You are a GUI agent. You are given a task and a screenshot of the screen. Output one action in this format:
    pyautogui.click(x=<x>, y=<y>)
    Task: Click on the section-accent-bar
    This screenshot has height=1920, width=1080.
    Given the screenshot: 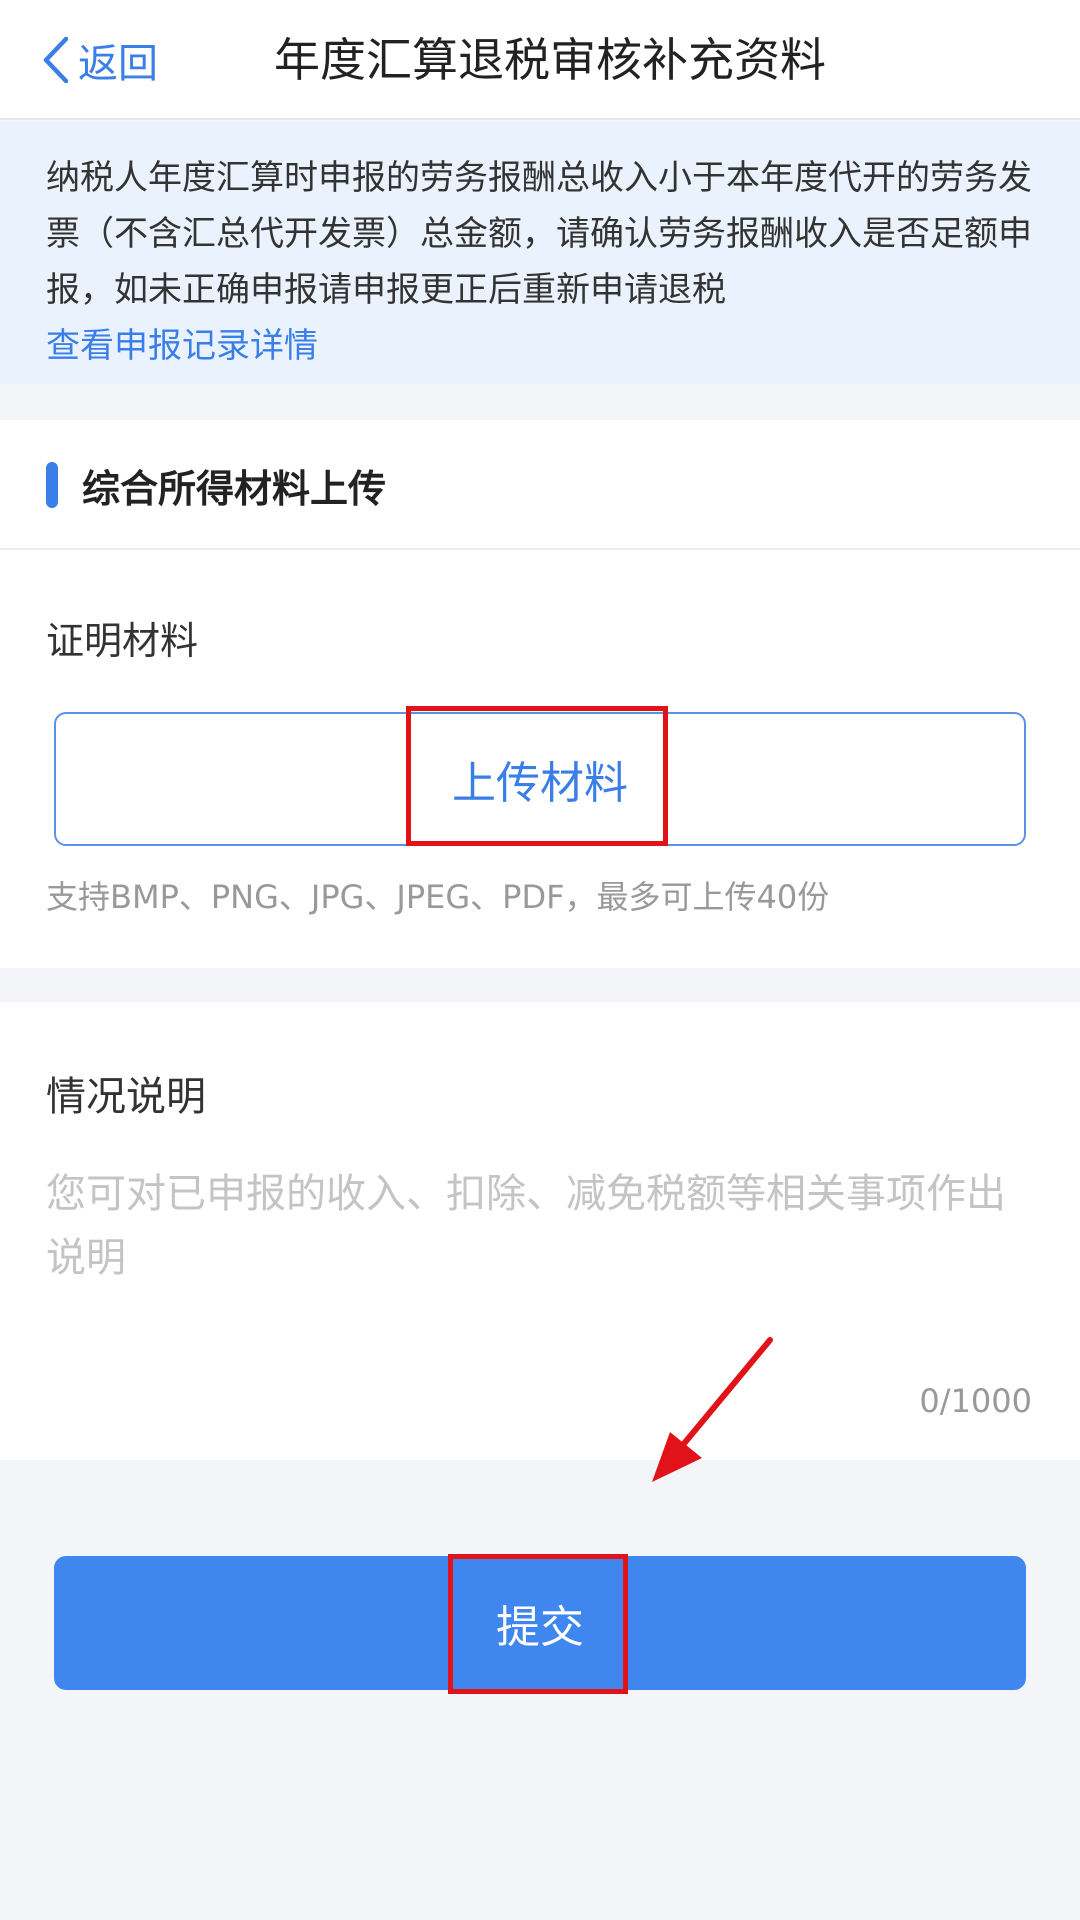 What is the action you would take?
    pyautogui.click(x=52, y=485)
    